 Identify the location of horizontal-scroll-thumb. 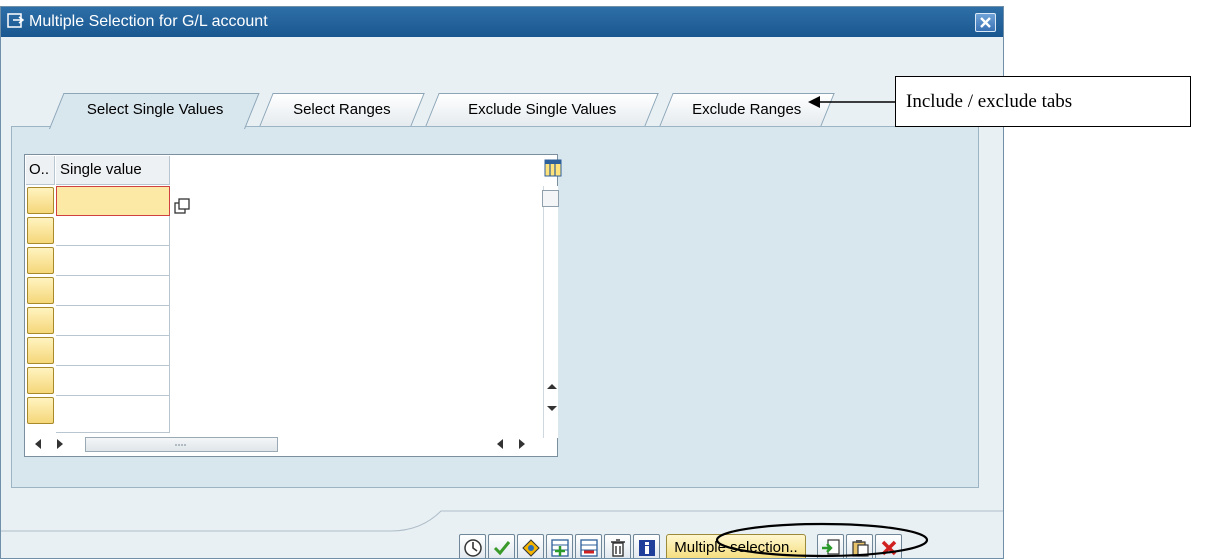
(181, 444).